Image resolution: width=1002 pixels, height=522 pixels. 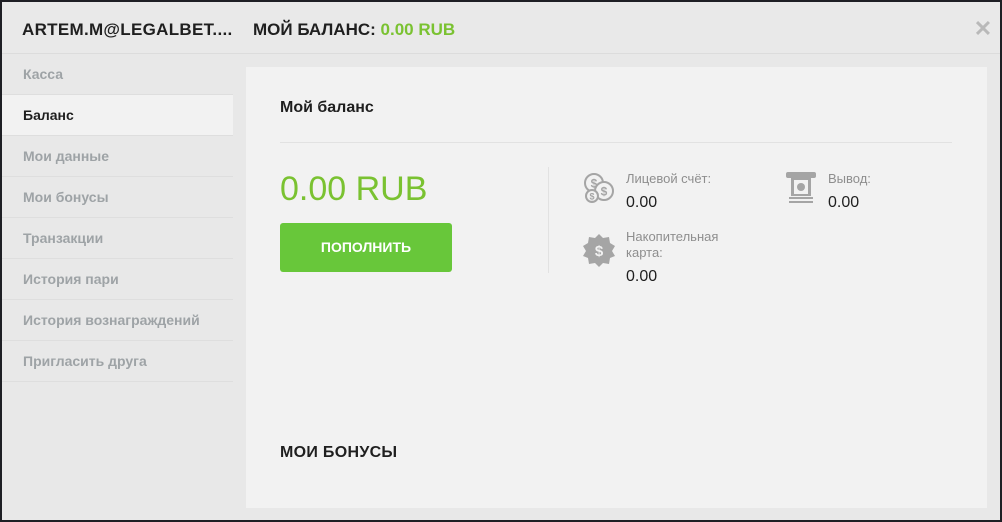 What do you see at coordinates (117, 156) in the screenshot?
I see `sidebar-item-my-data: Мои данные` at bounding box center [117, 156].